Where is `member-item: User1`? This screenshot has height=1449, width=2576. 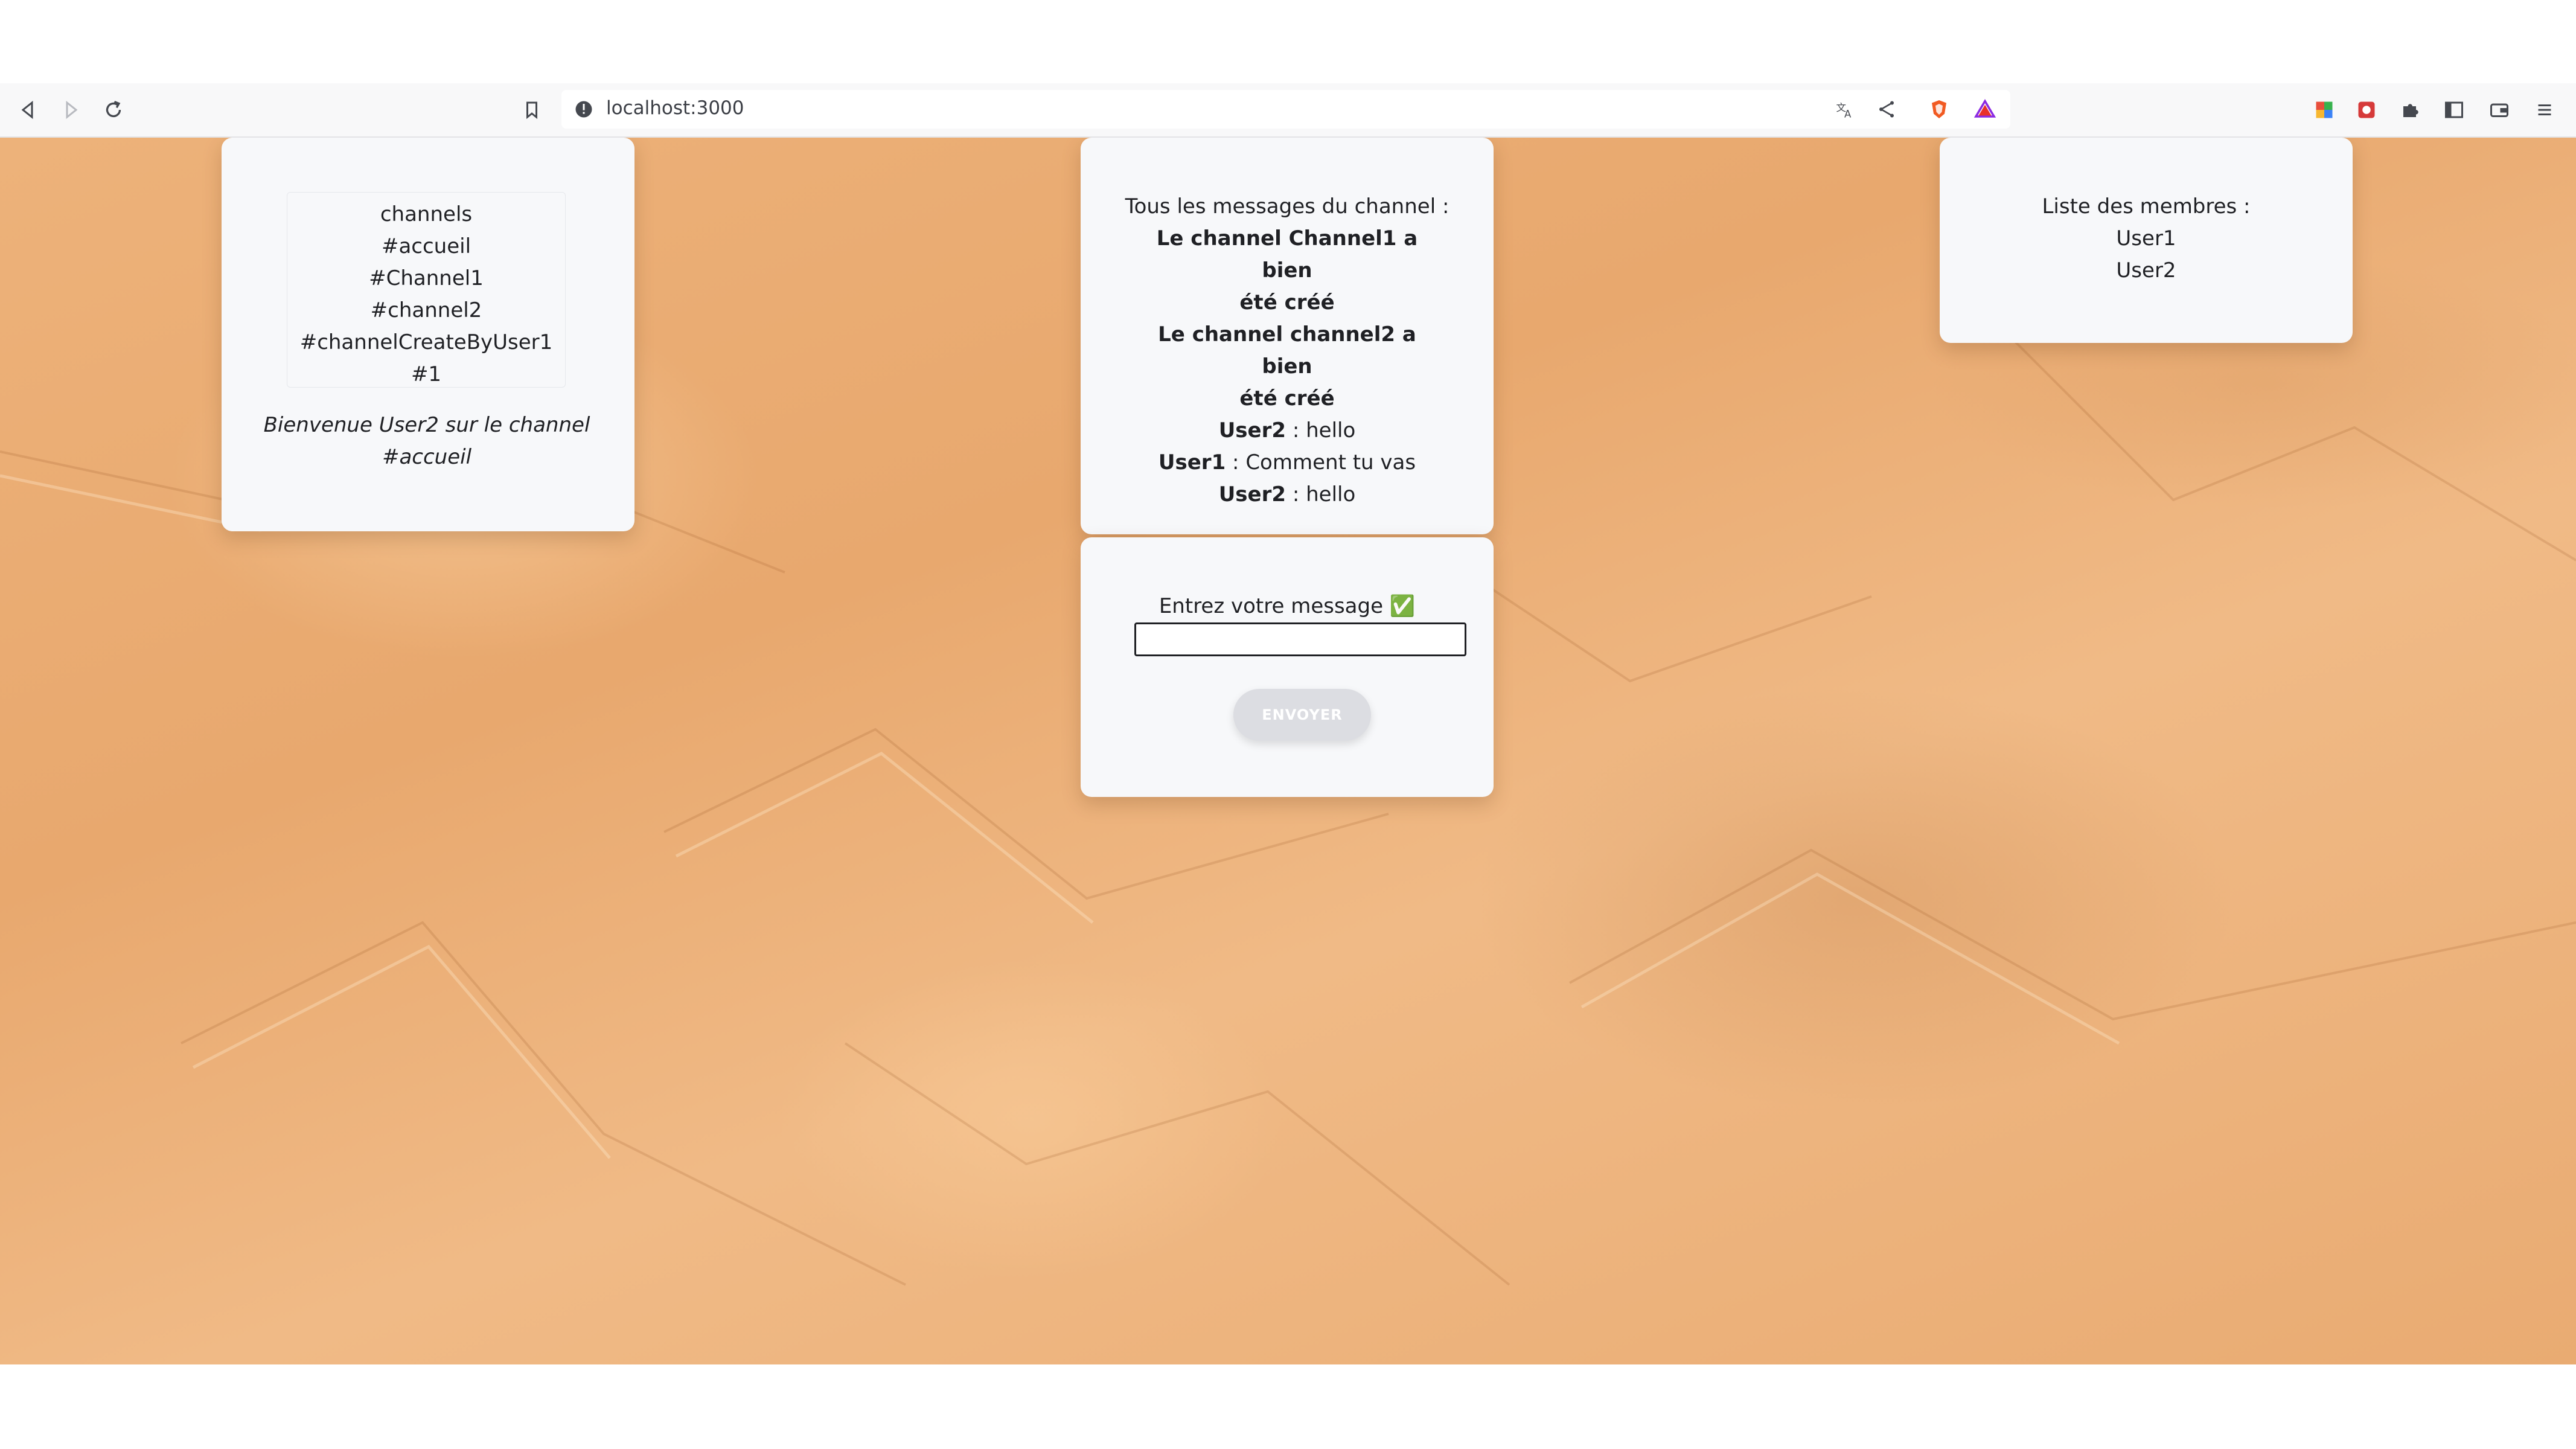 member-item: User1 is located at coordinates (2146, 239).